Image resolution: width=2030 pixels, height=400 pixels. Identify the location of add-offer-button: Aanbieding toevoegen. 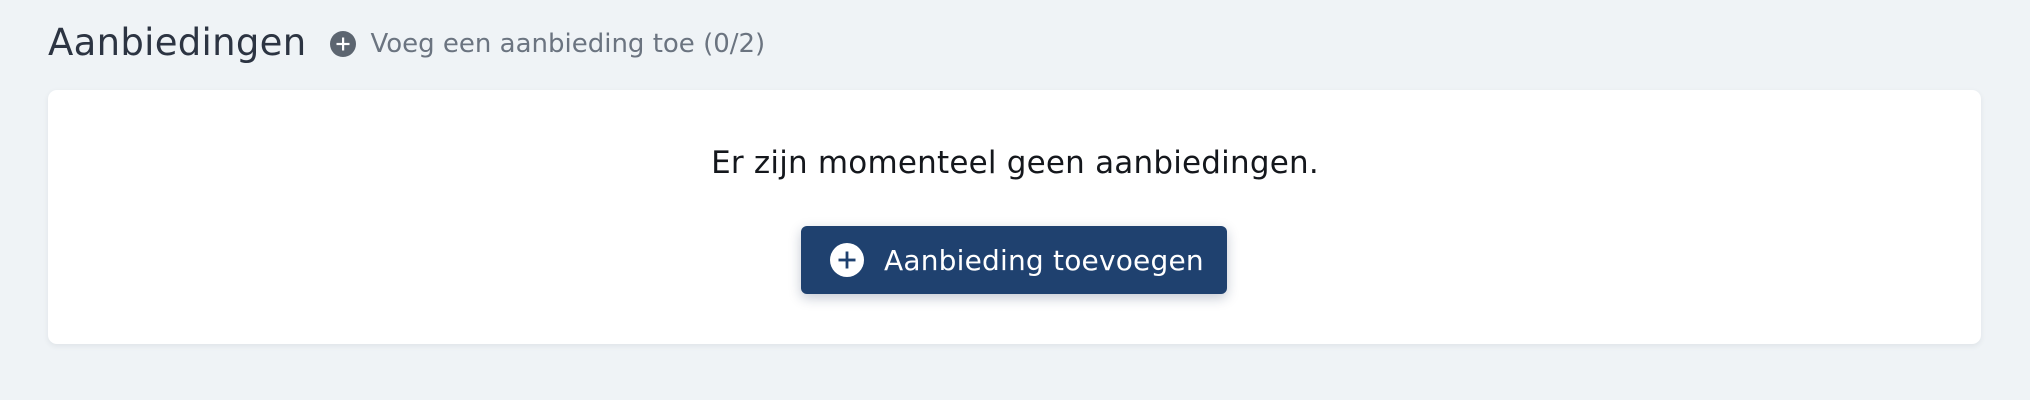
(1014, 260).